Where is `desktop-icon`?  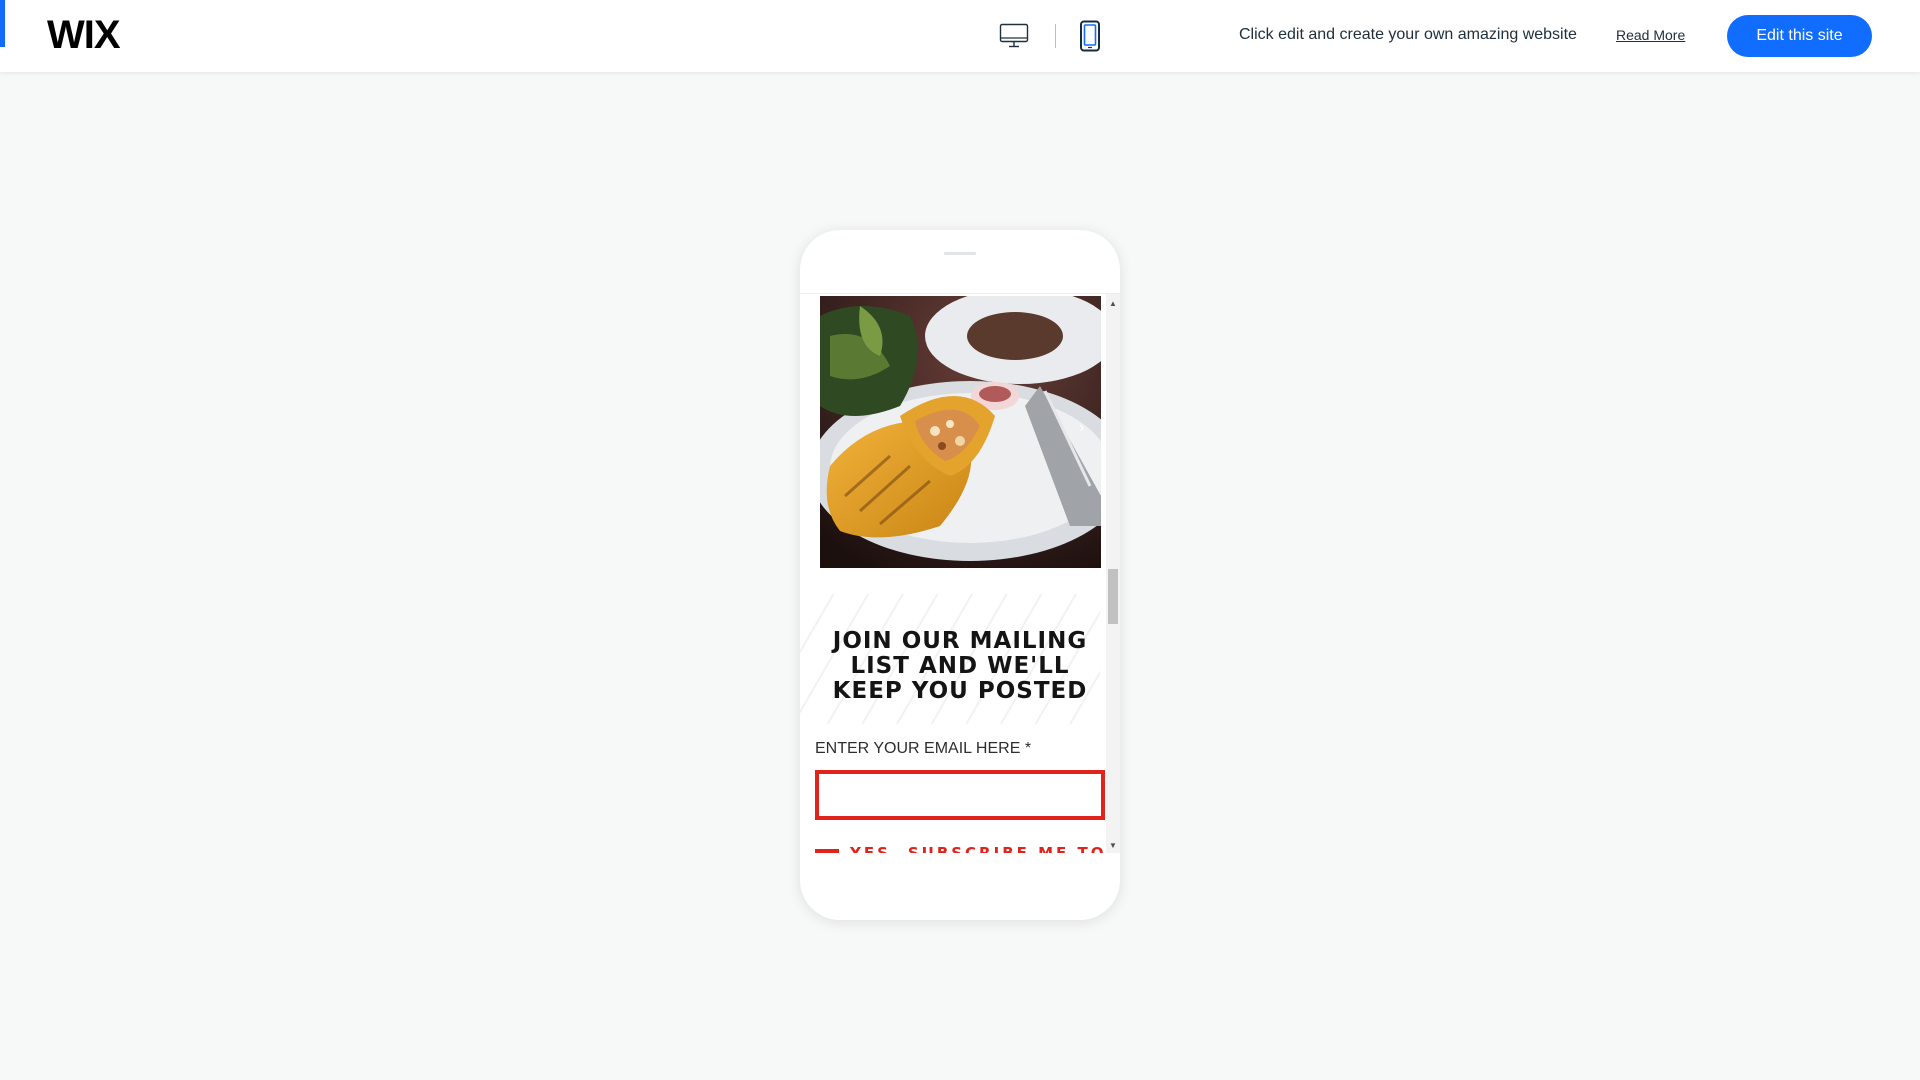
desktop-icon is located at coordinates (1014, 35).